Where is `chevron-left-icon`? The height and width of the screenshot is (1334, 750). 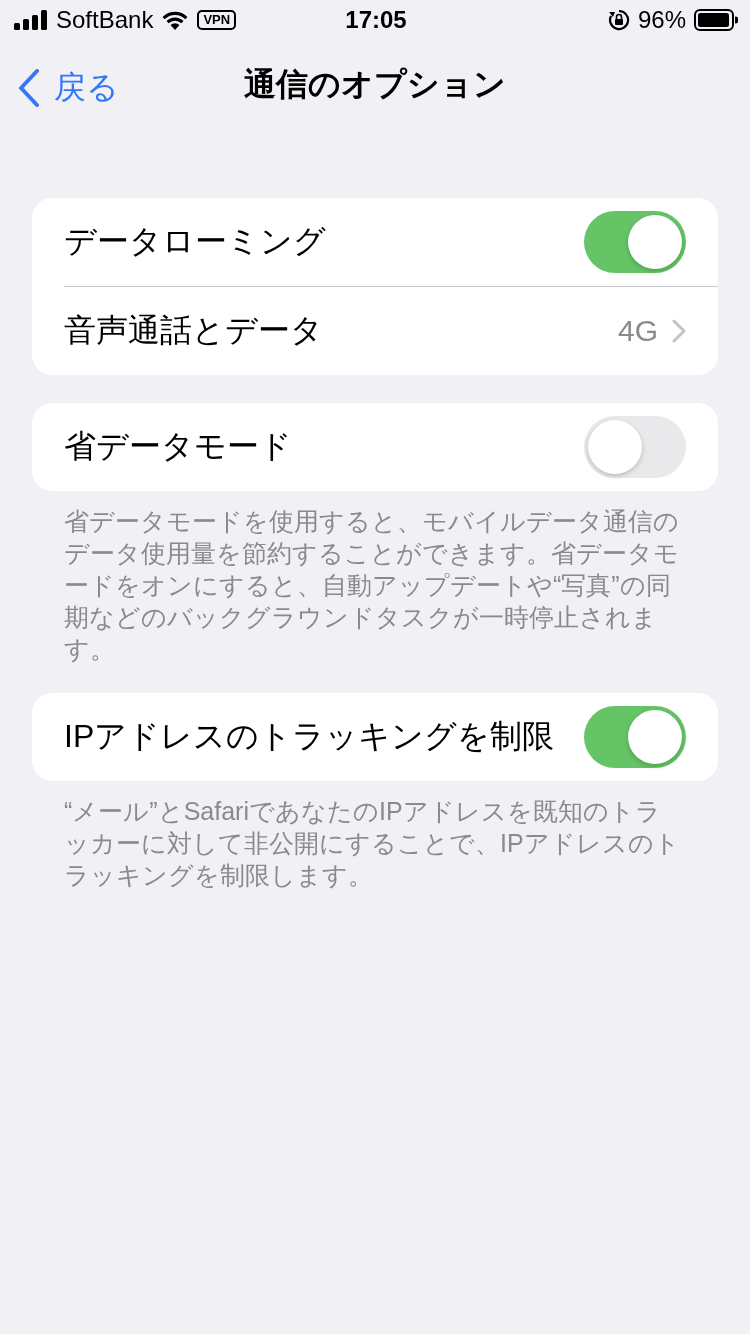 chevron-left-icon is located at coordinates (29, 88).